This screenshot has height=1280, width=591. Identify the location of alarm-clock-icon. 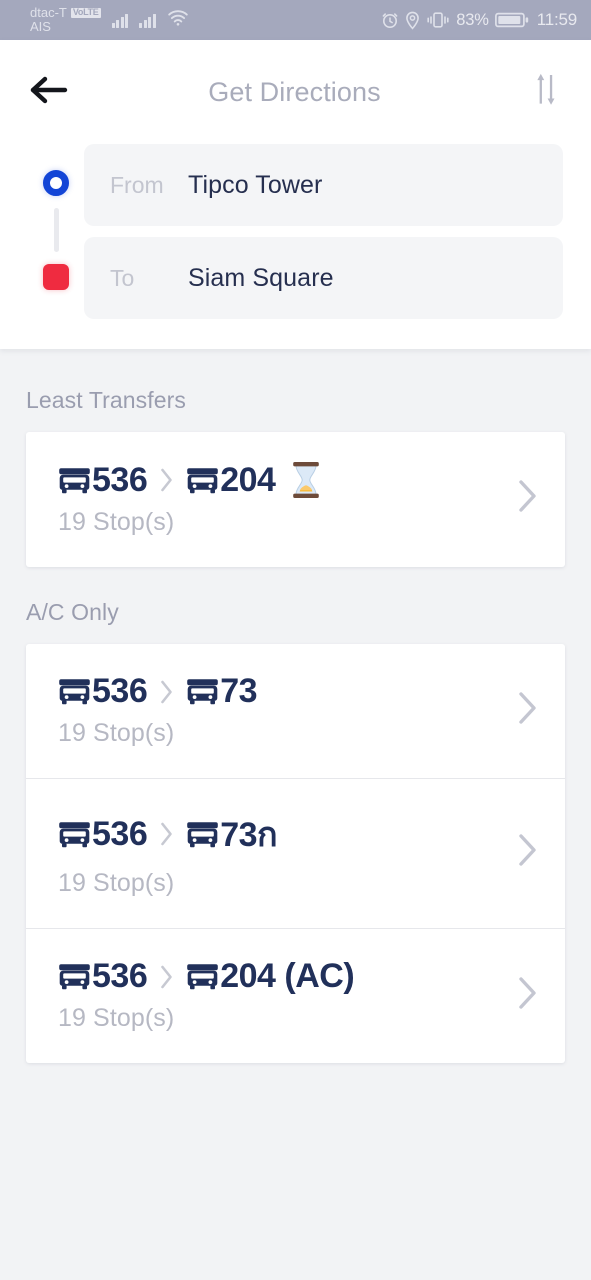
(390, 20).